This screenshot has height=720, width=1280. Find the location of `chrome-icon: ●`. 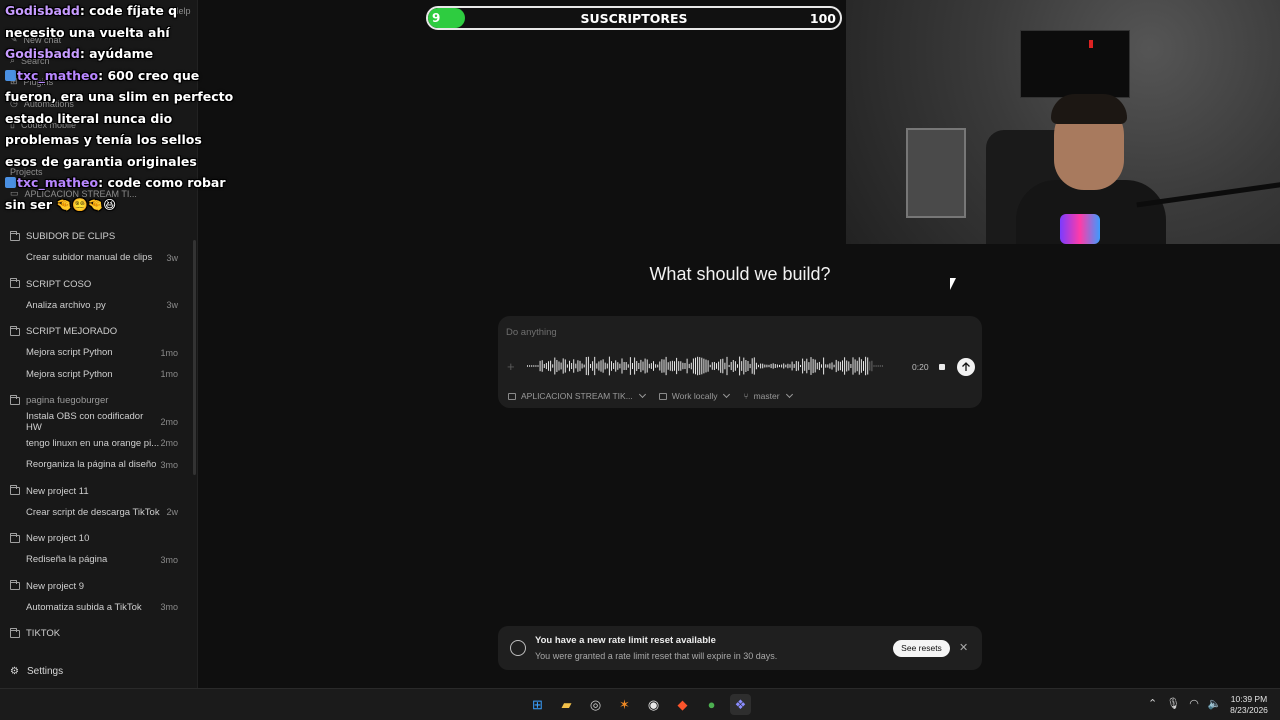

chrome-icon: ● is located at coordinates (711, 704).